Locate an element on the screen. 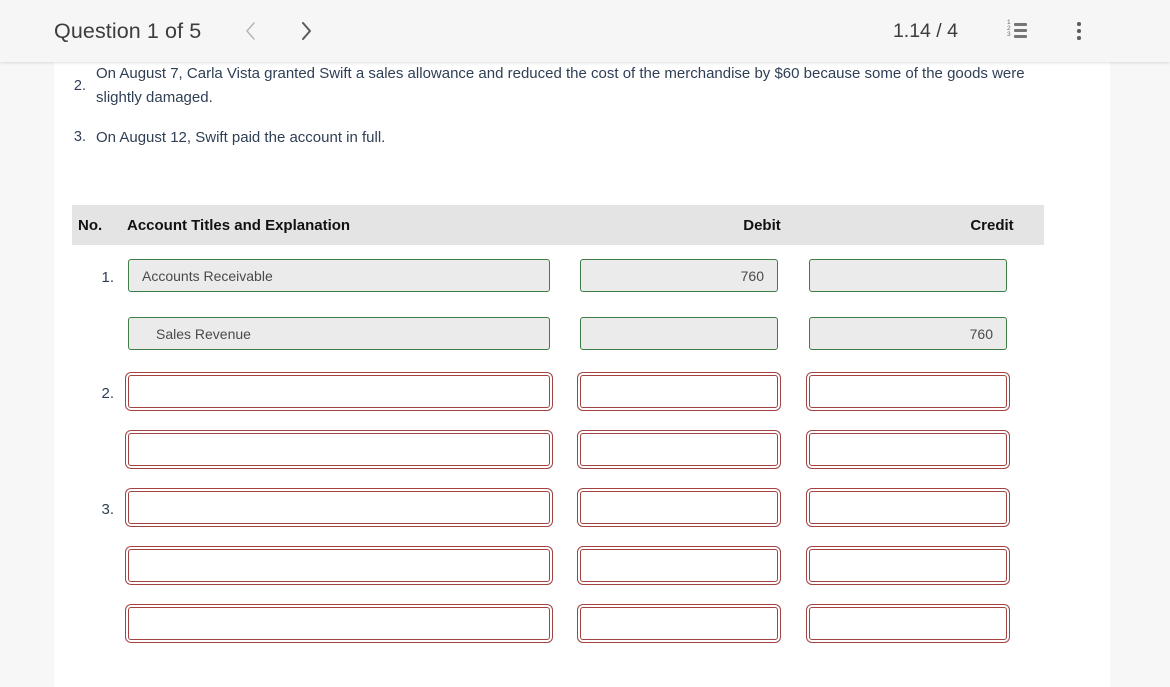  numbered-list-icon: 1 2 3 is located at coordinates (1017, 29).